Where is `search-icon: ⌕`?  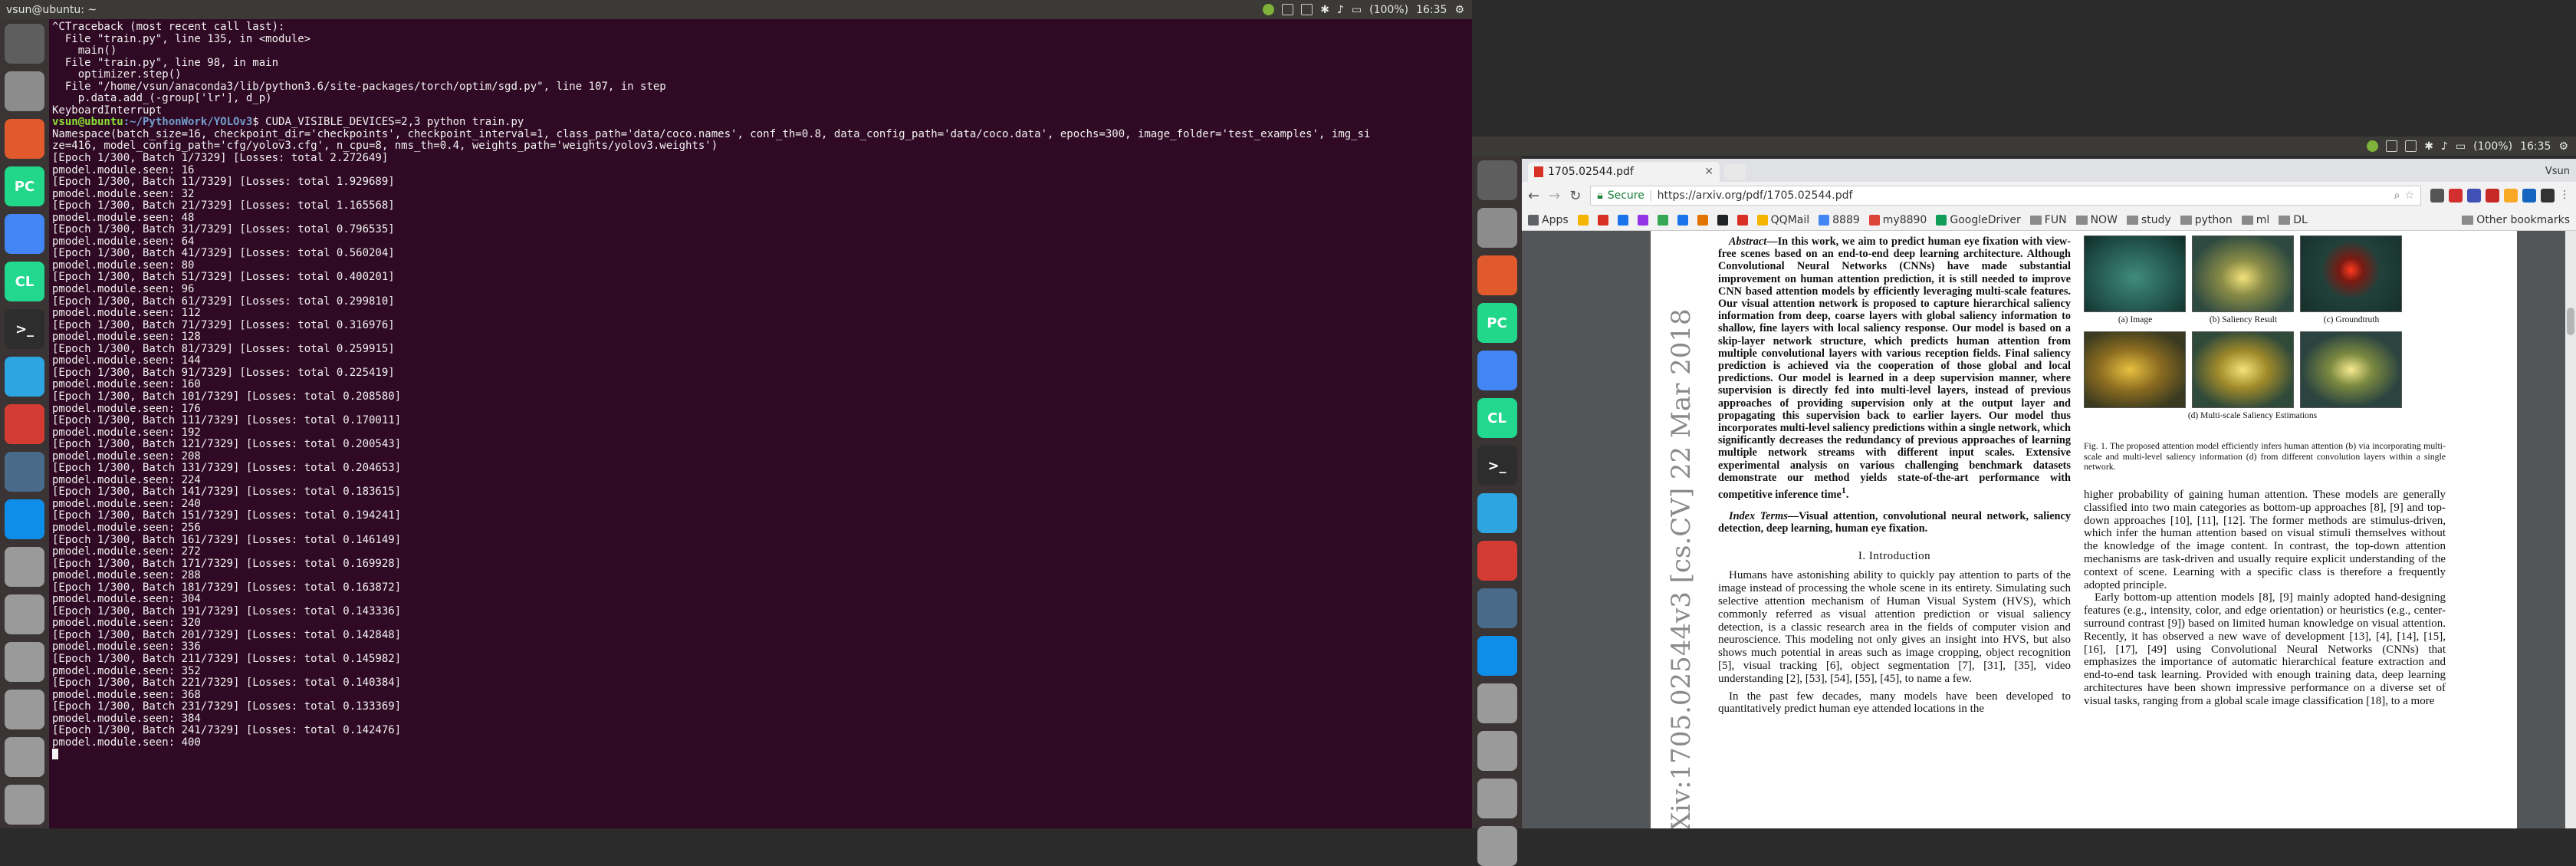 search-icon: ⌕ is located at coordinates (2397, 195).